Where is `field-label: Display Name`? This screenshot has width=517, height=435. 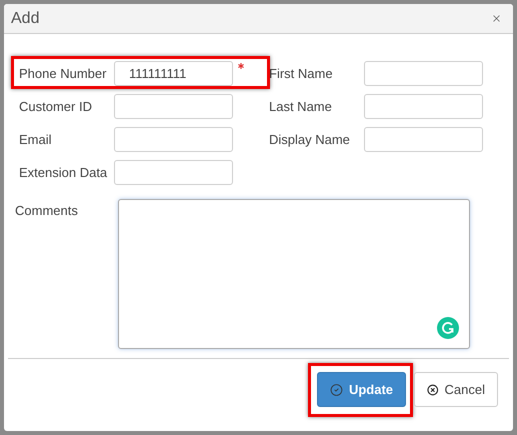 field-label: Display Name is located at coordinates (310, 139).